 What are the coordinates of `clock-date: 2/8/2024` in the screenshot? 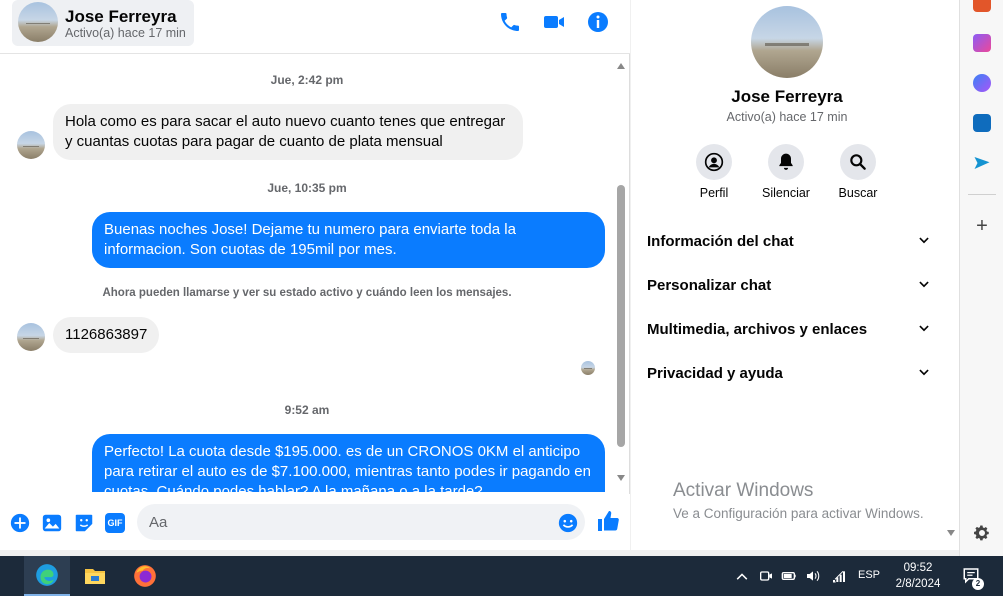 It's located at (918, 584).